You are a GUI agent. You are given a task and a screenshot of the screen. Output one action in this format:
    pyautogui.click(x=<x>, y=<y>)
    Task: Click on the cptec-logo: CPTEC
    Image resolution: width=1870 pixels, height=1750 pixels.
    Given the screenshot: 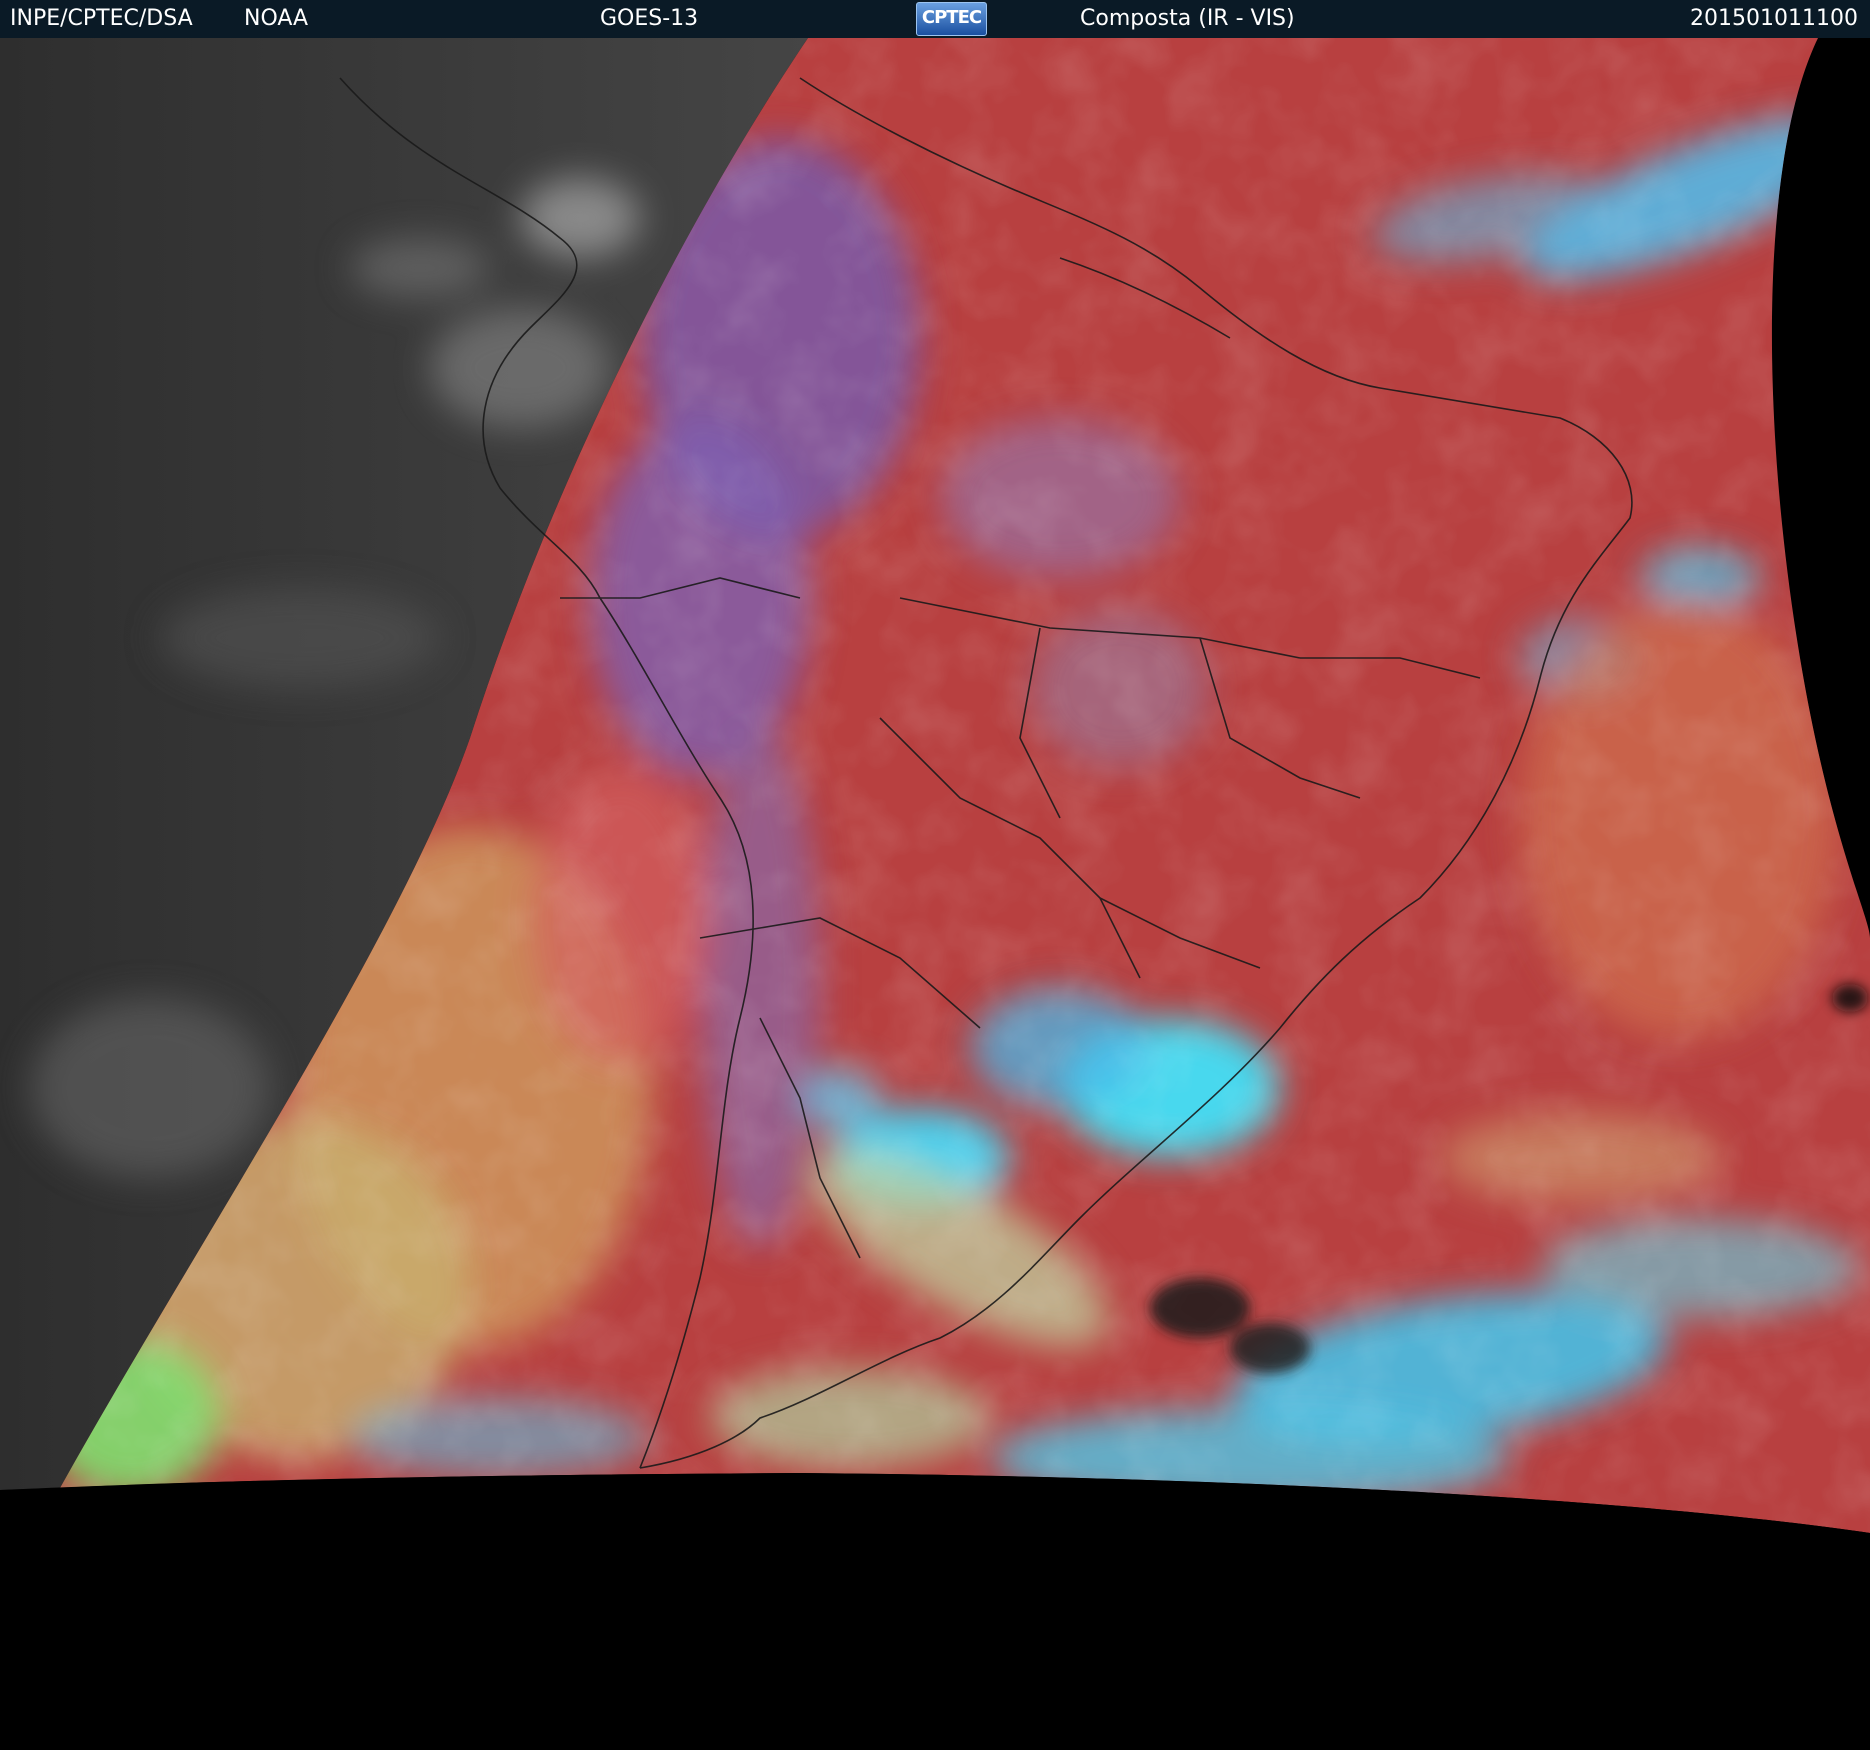 What is the action you would take?
    pyautogui.click(x=951, y=19)
    